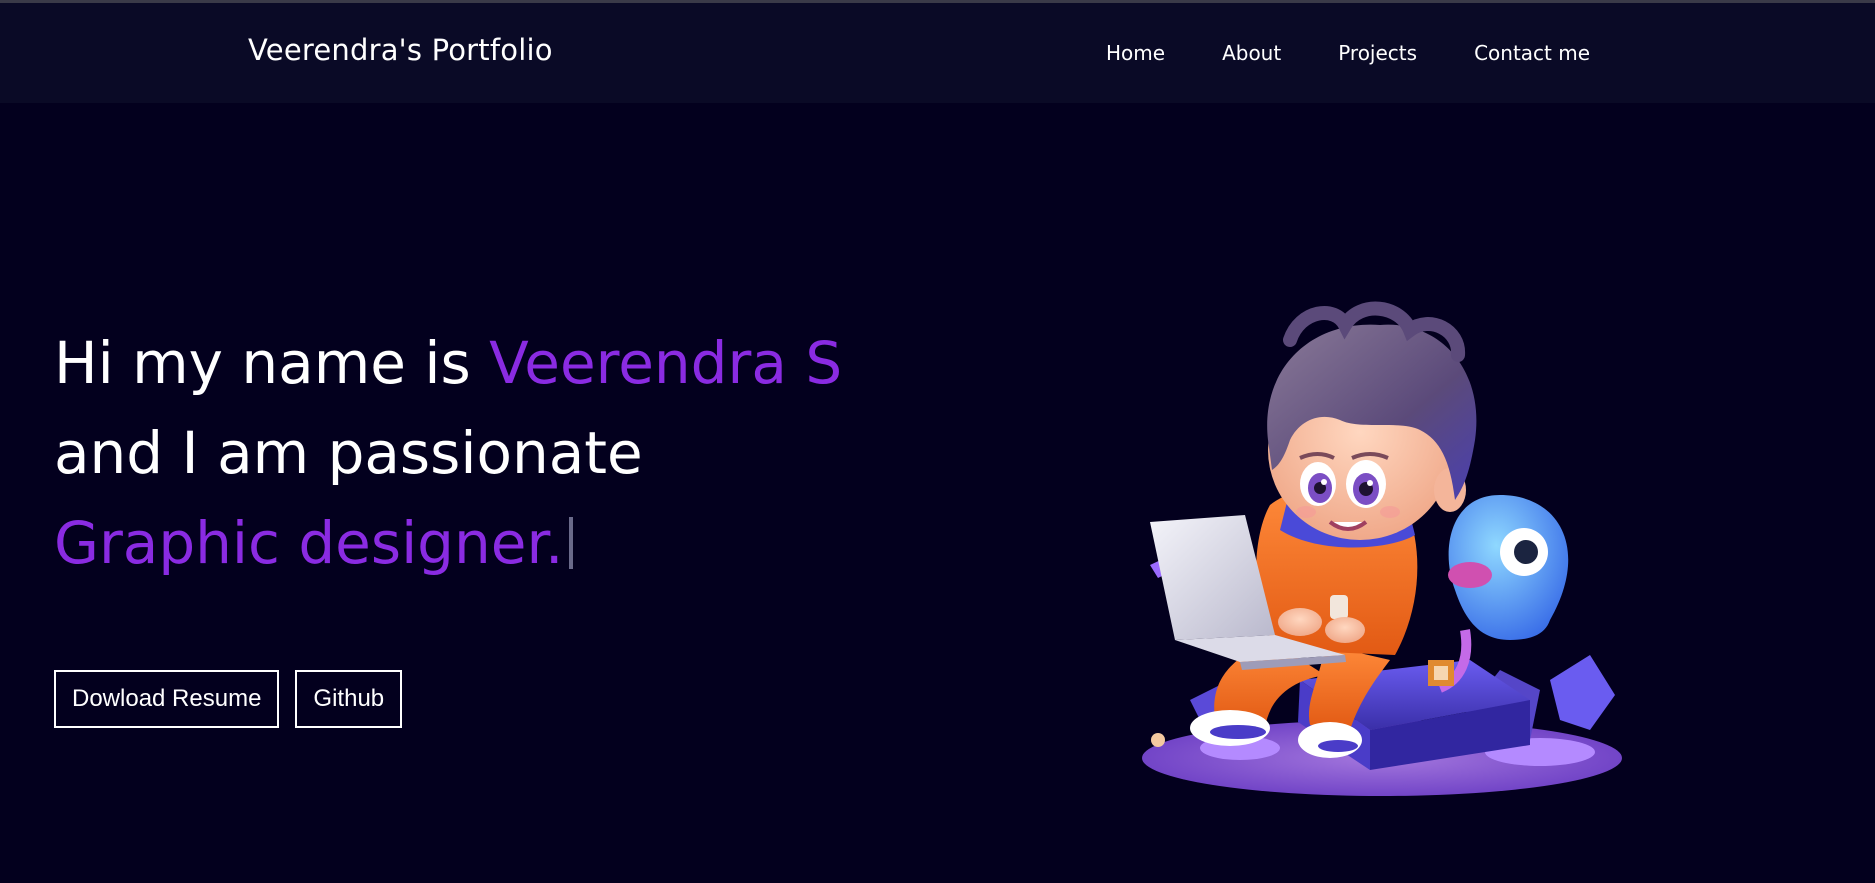 The image size is (1875, 883). What do you see at coordinates (272, 363) in the screenshot?
I see `hero-intro: Hi my name is` at bounding box center [272, 363].